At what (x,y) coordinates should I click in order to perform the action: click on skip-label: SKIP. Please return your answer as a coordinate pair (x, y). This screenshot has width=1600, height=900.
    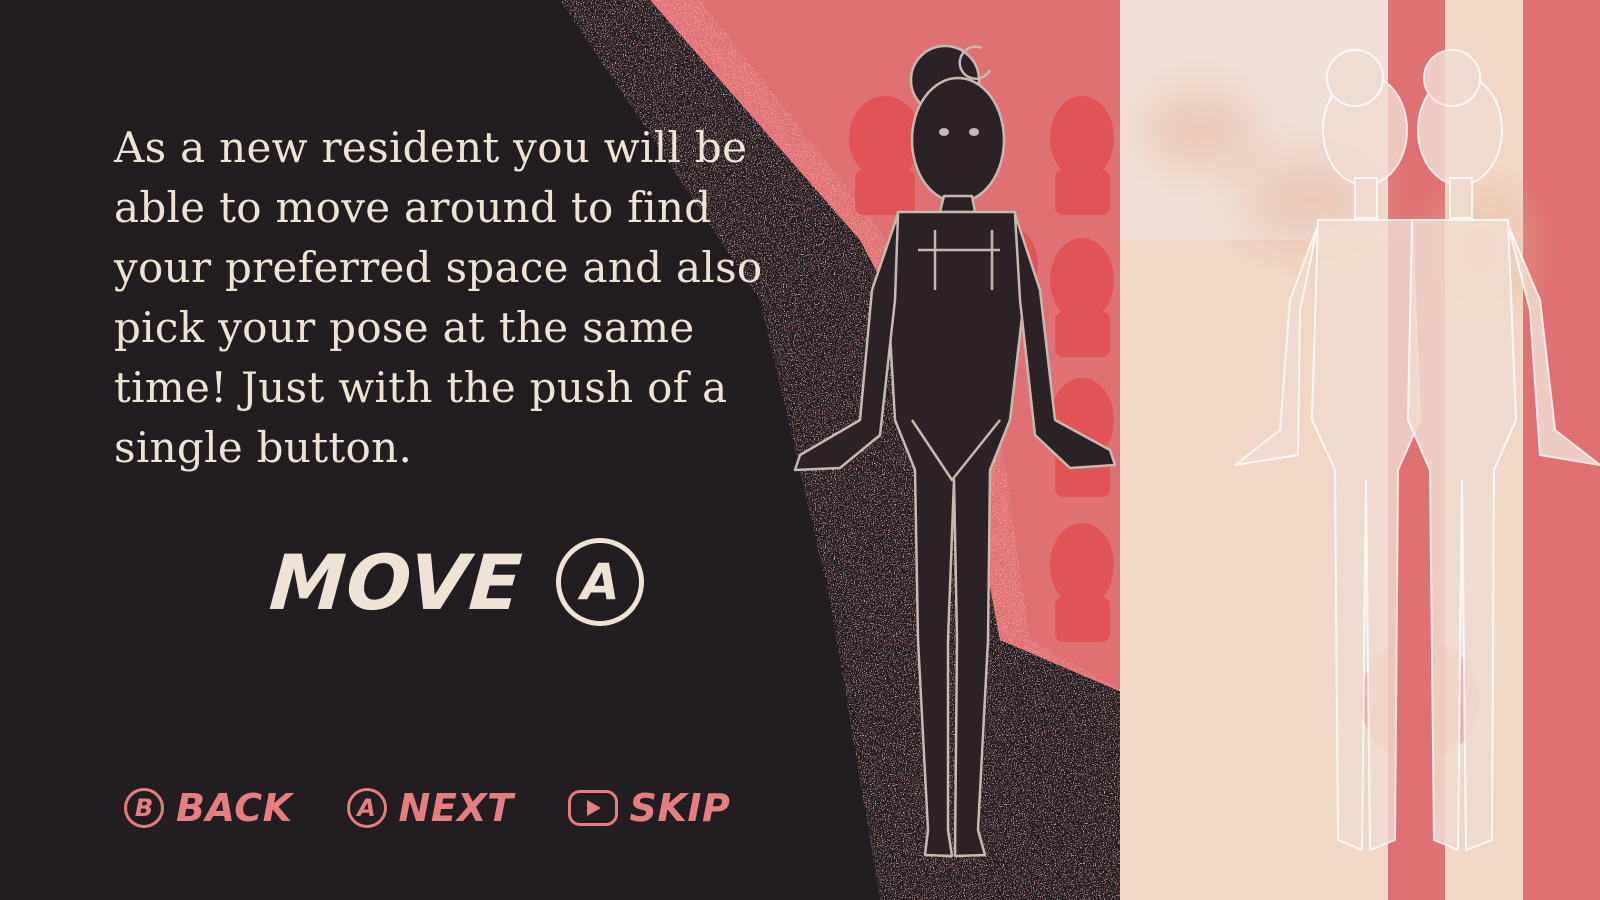
    Looking at the image, I should click on (680, 808).